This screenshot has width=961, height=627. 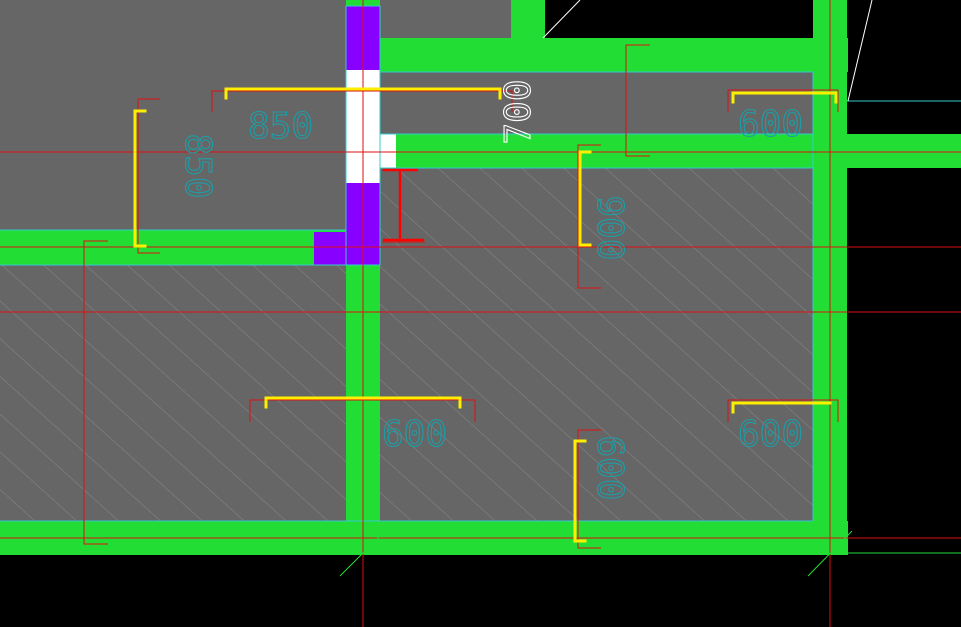 I want to click on label-slab-mid-right-vertical: 900, so click(x=609, y=228).